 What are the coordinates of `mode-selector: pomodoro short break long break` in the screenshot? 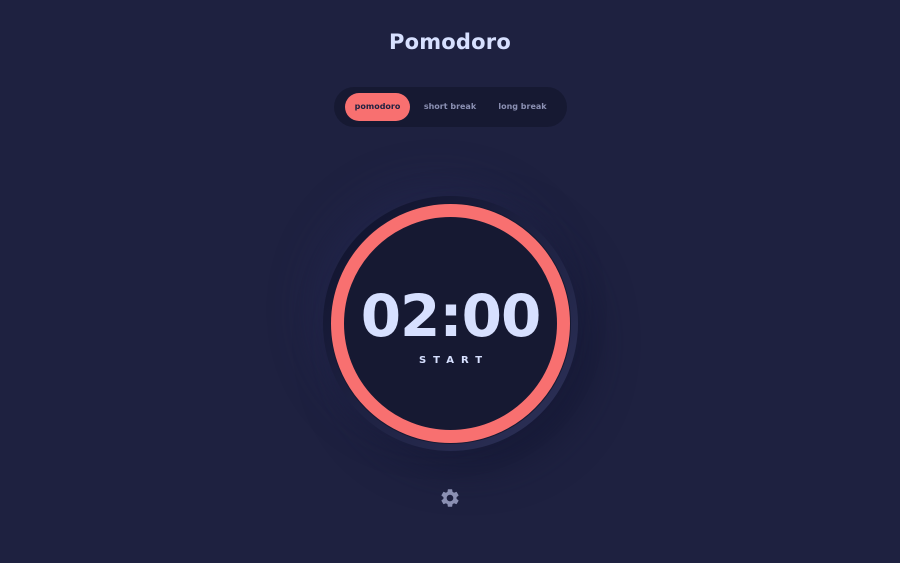 It's located at (450, 107).